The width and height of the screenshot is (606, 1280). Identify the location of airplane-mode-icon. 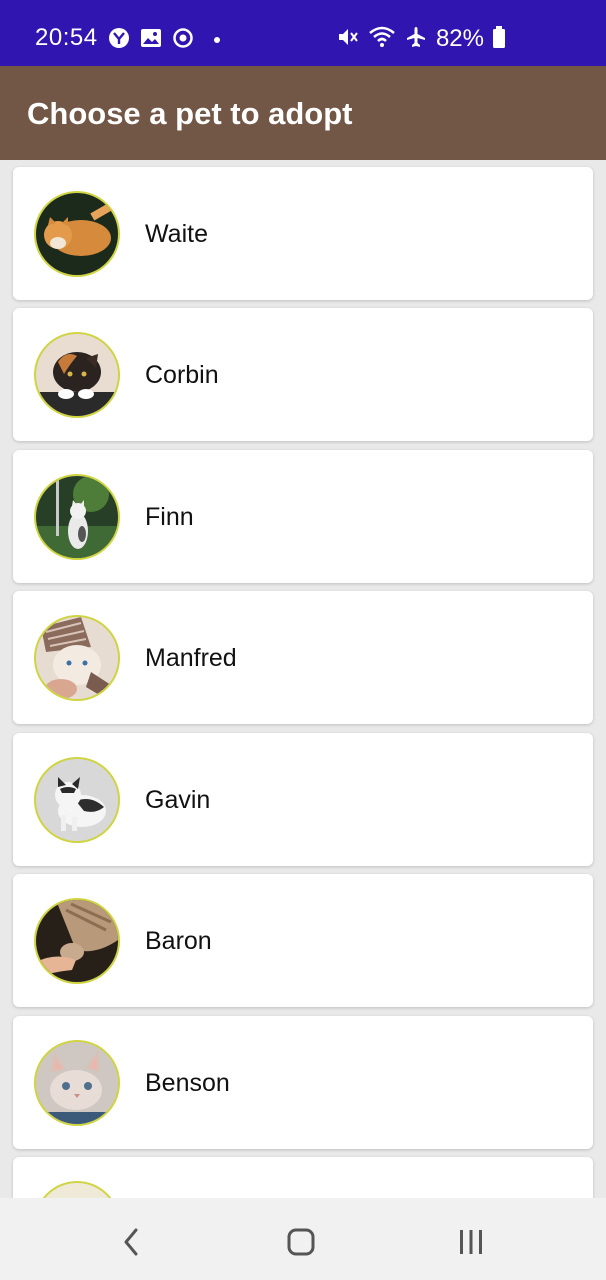
(416, 39).